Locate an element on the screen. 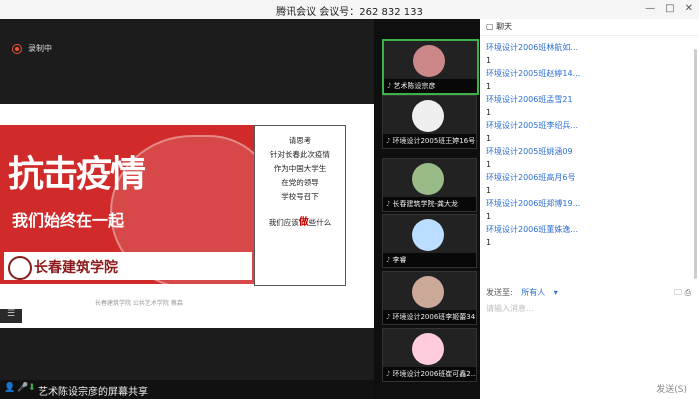  participant-tile: ♪ 长春建筑学院-龚大龙 is located at coordinates (429, 185).